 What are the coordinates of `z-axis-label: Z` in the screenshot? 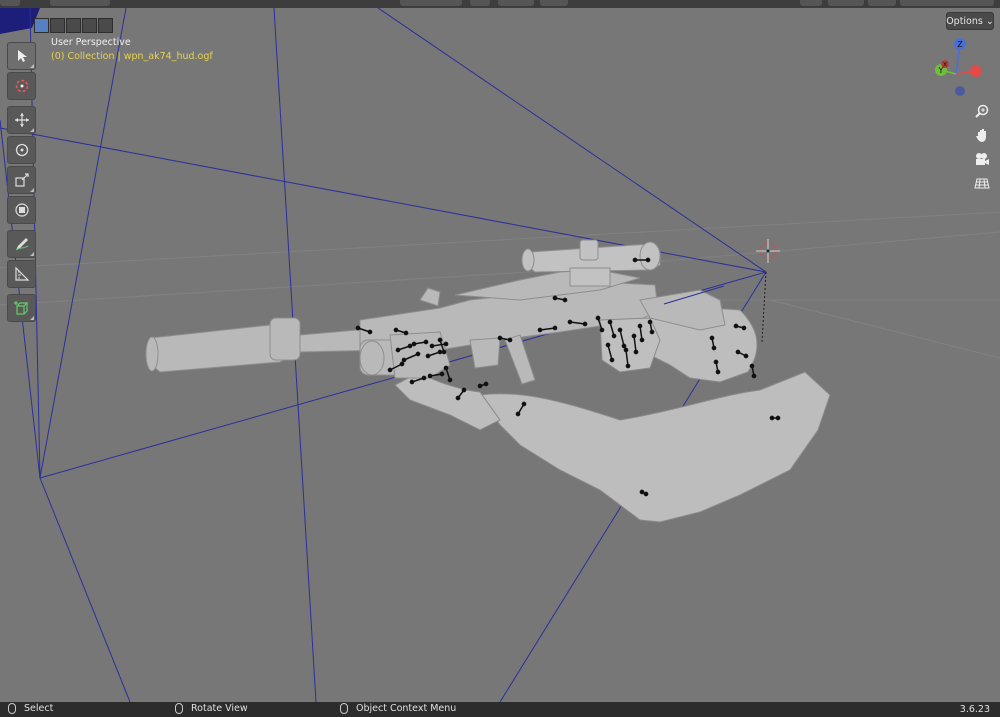 It's located at (960, 44).